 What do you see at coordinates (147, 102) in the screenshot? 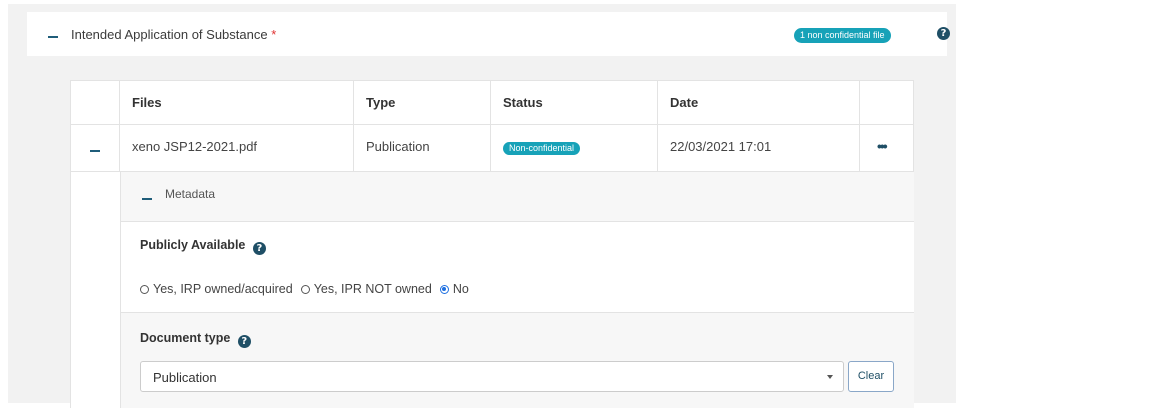
I see `column-header-files: Files` at bounding box center [147, 102].